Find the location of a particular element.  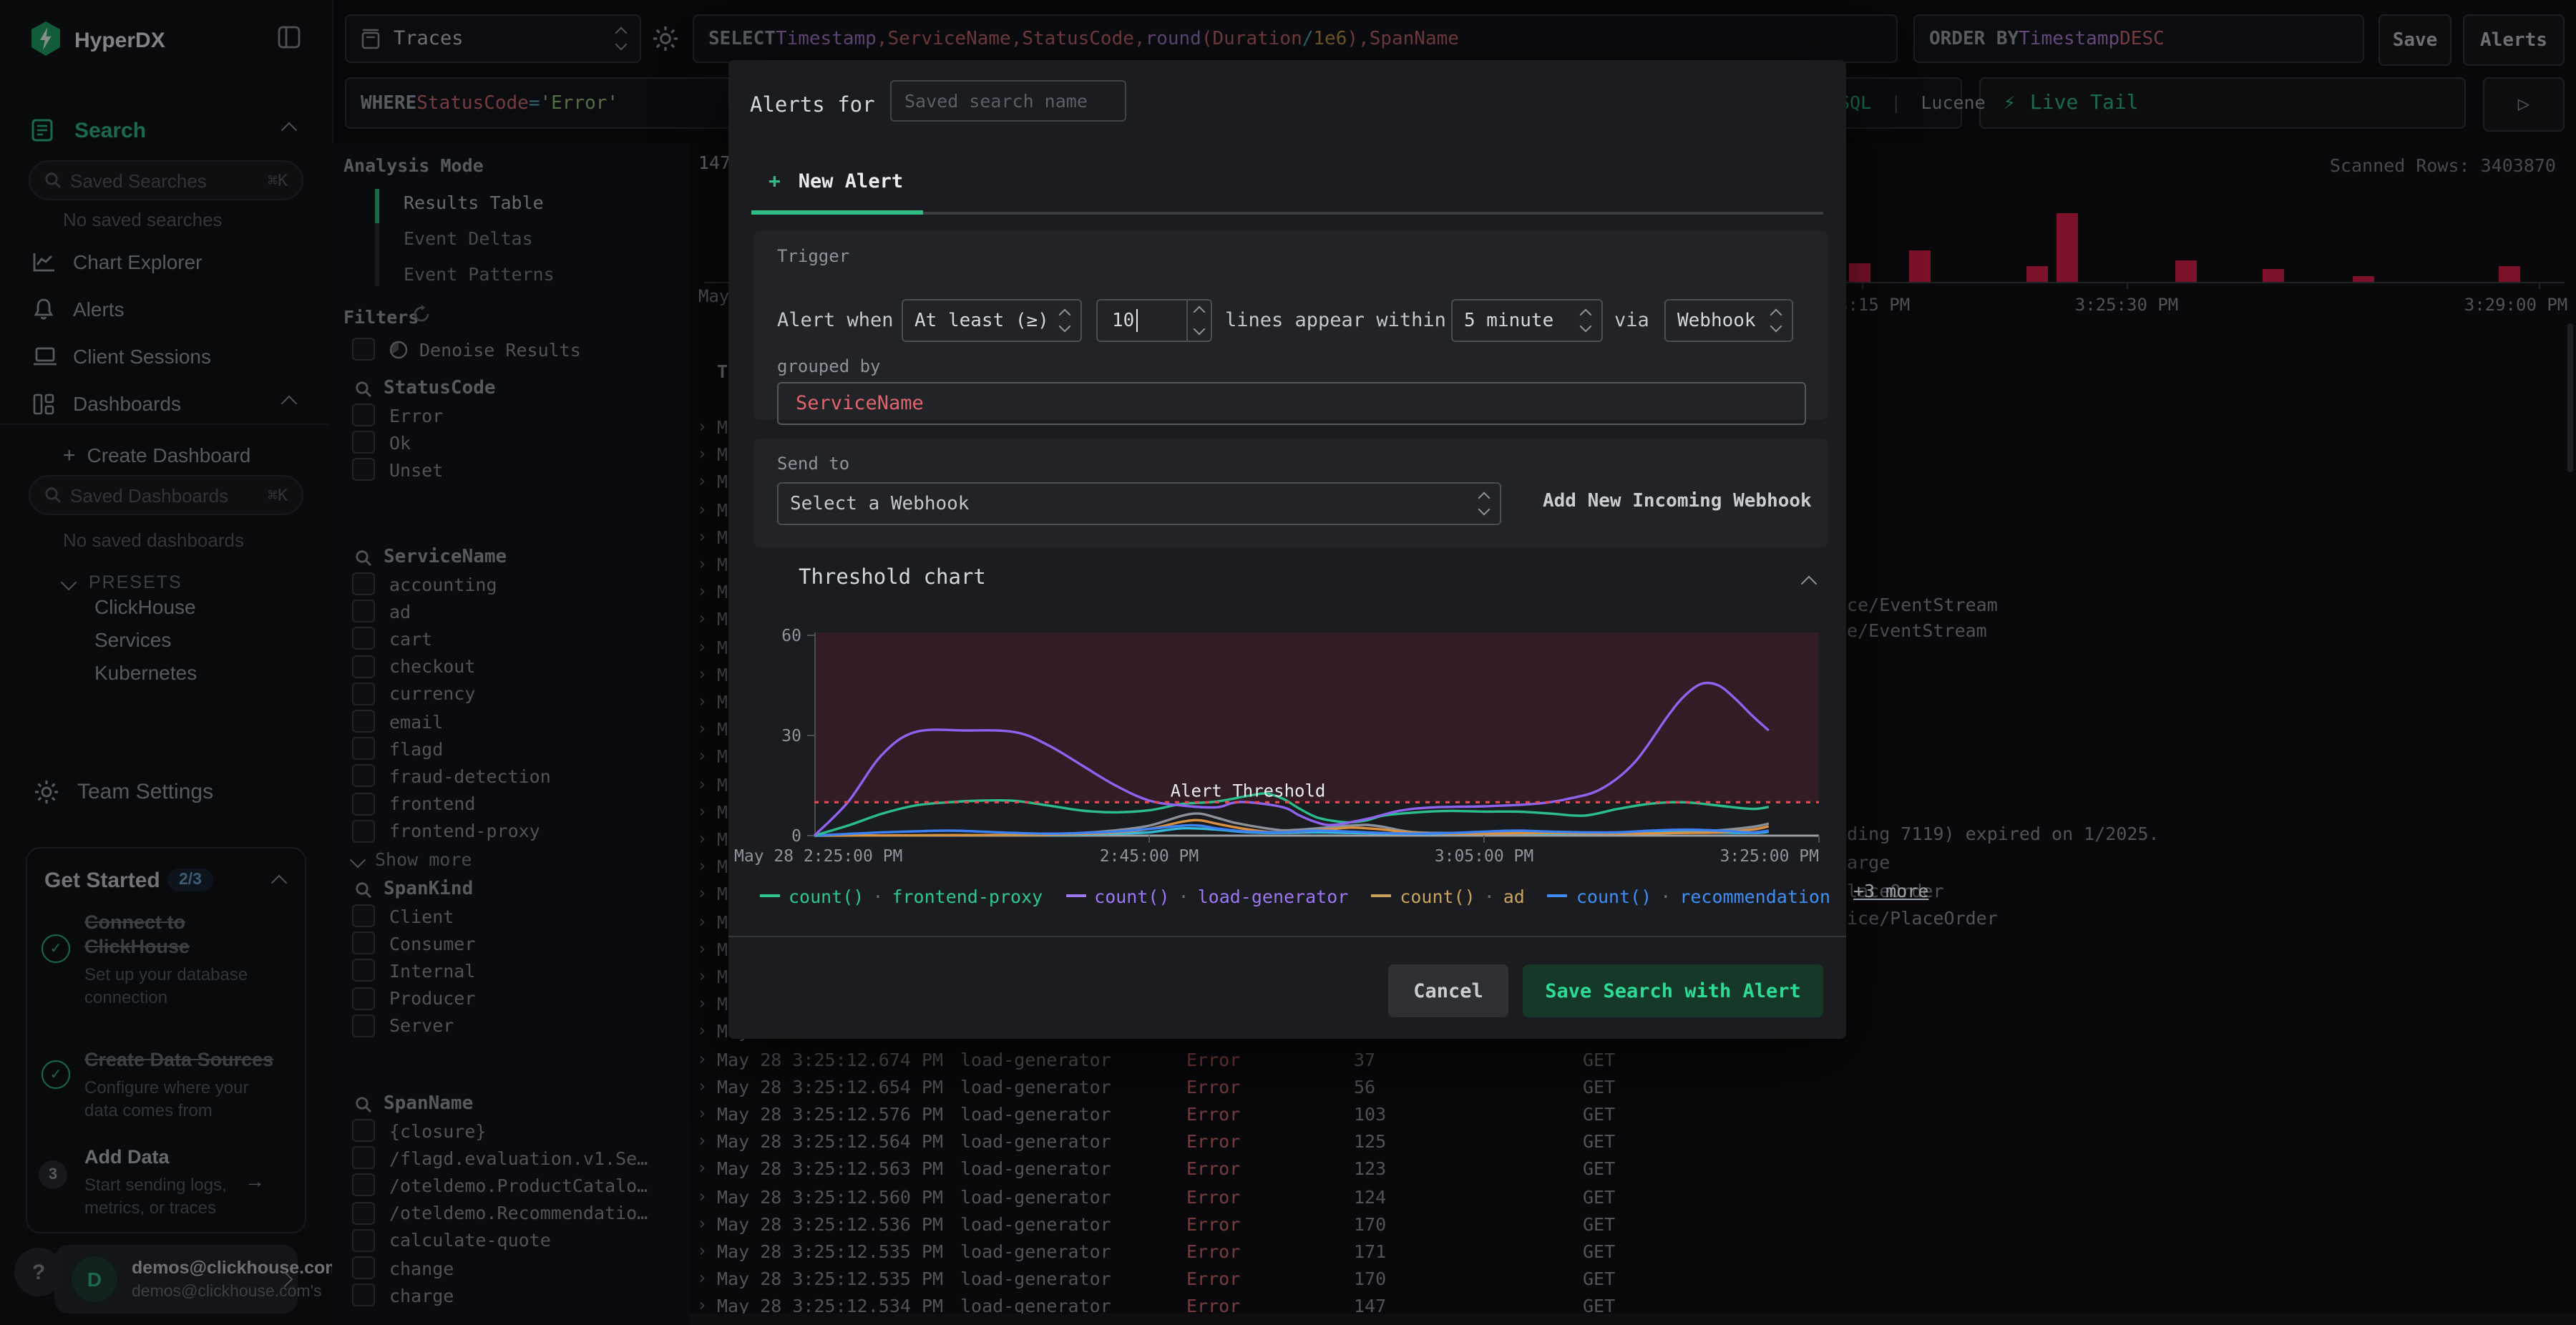

tab-new-alert-label: New Alert is located at coordinates (851, 181).